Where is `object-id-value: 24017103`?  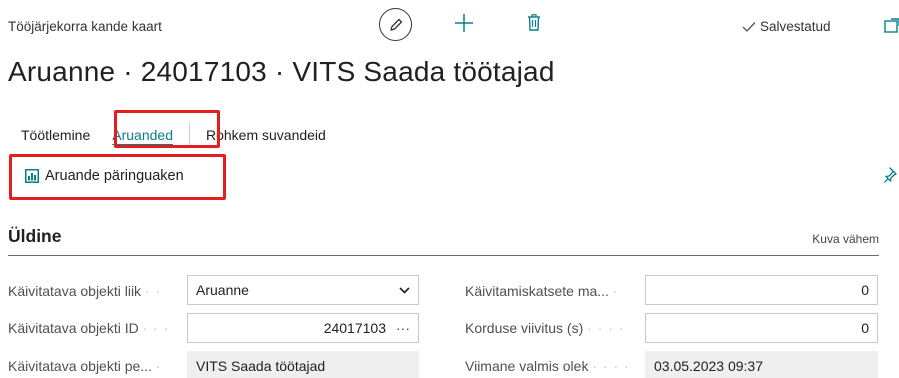
object-id-value: 24017103 is located at coordinates (354, 328).